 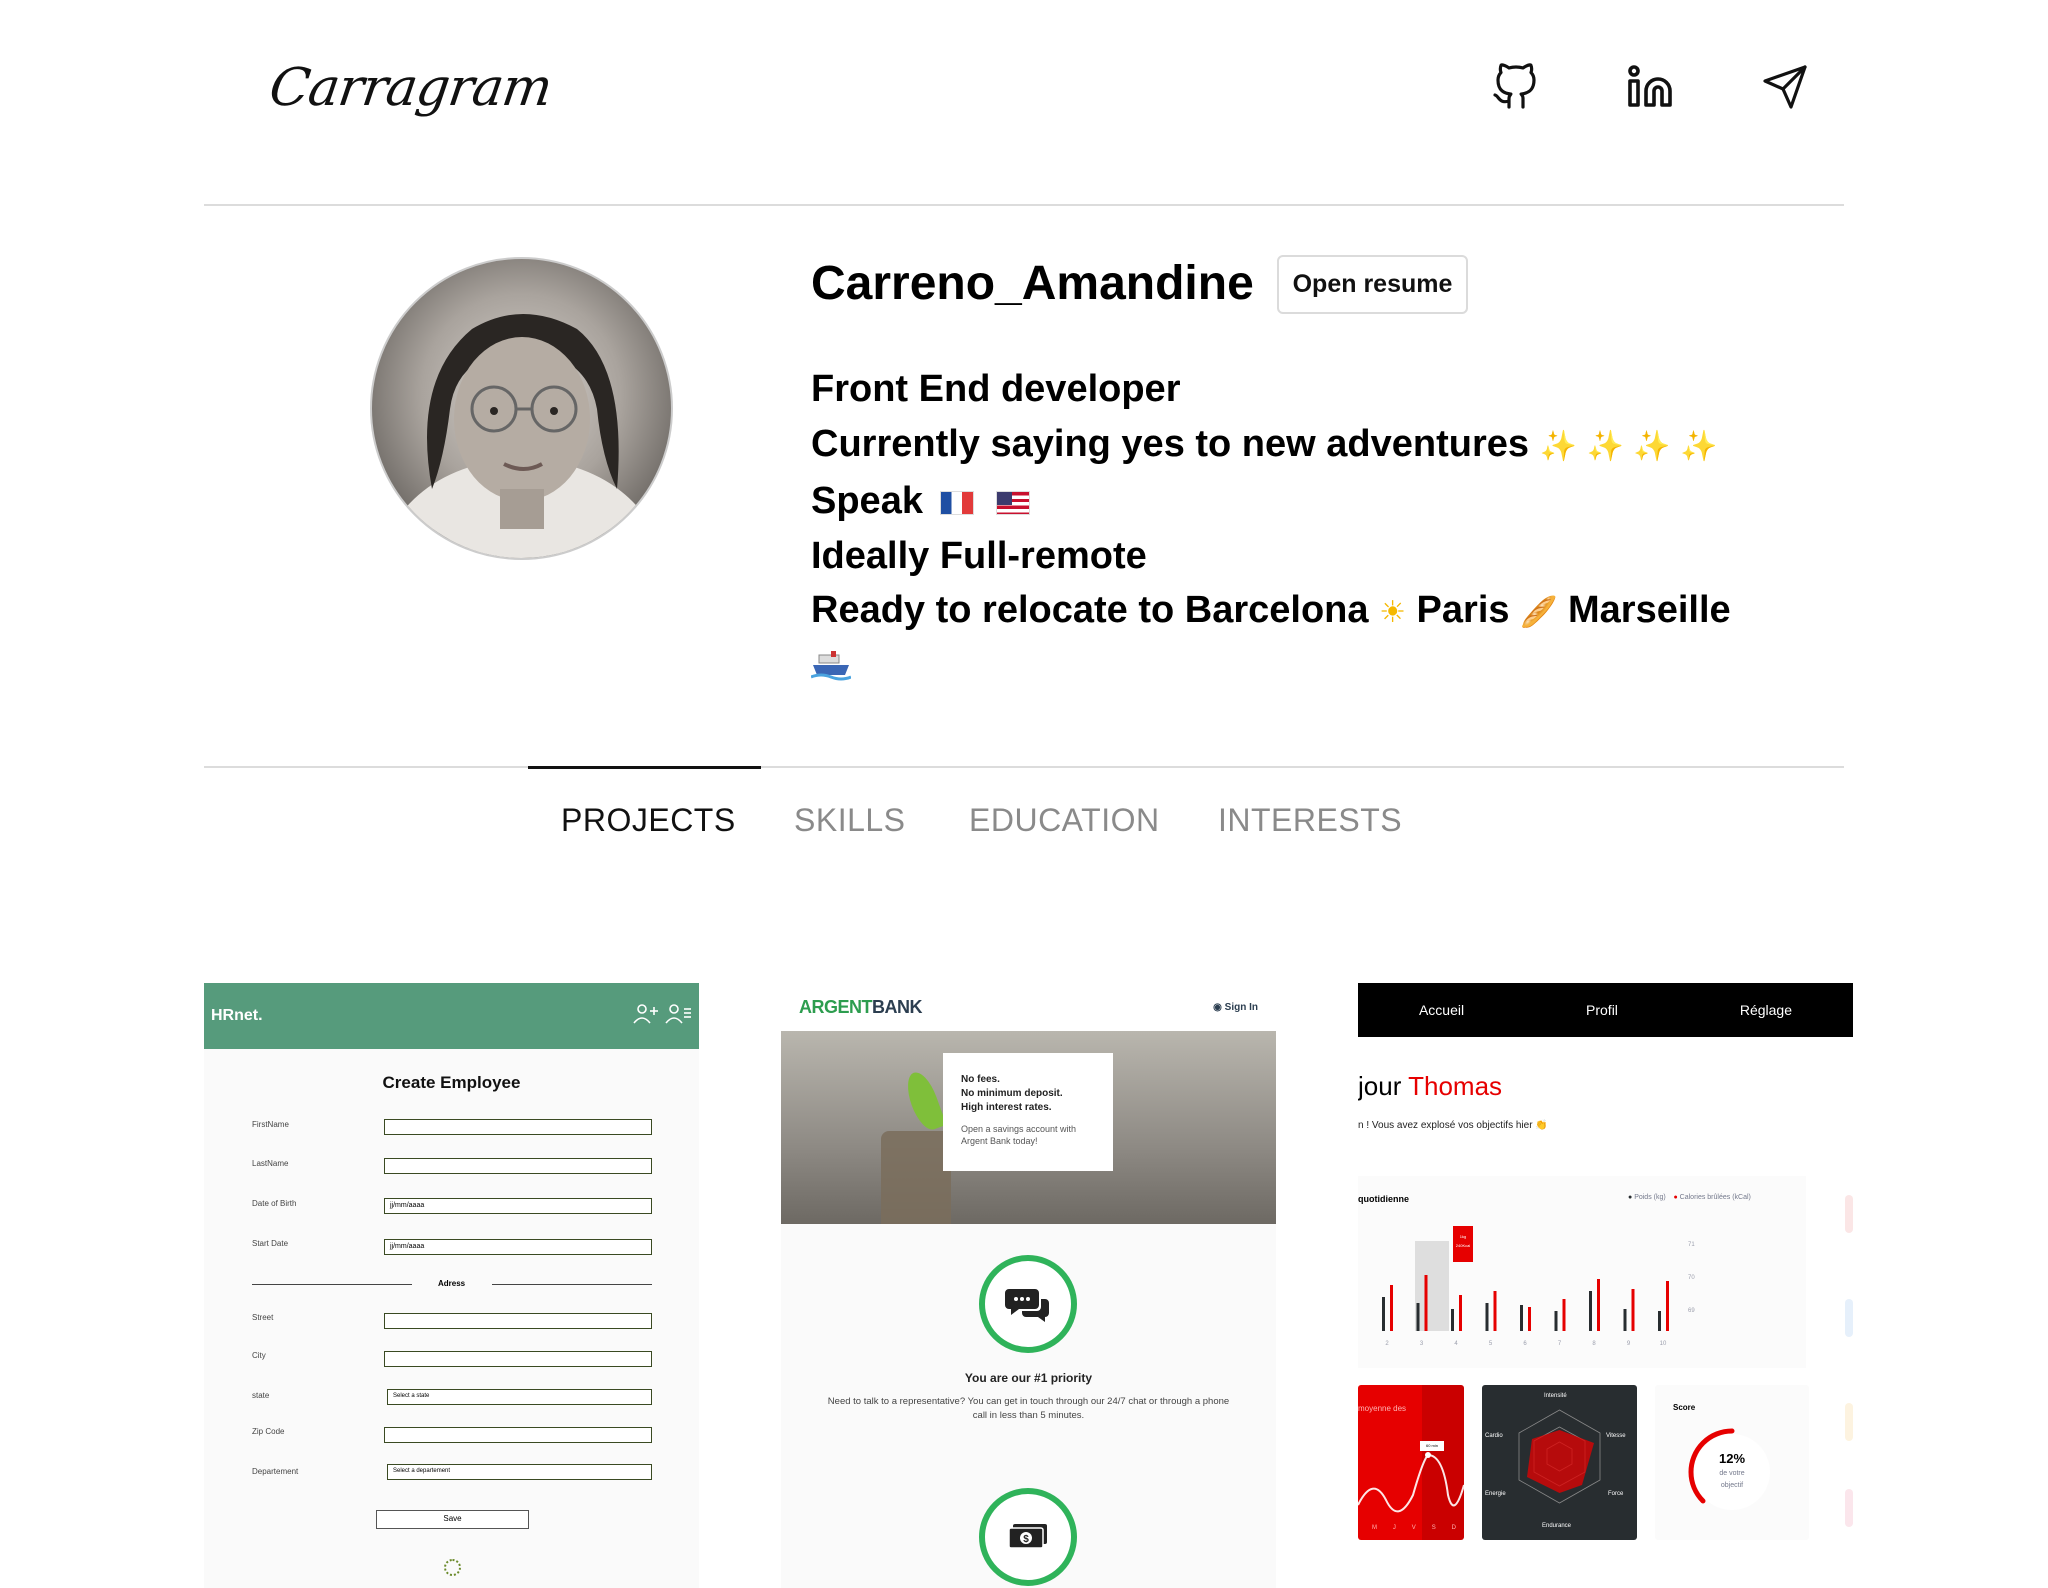 I want to click on open-resume-button: Open resume, so click(x=1372, y=284).